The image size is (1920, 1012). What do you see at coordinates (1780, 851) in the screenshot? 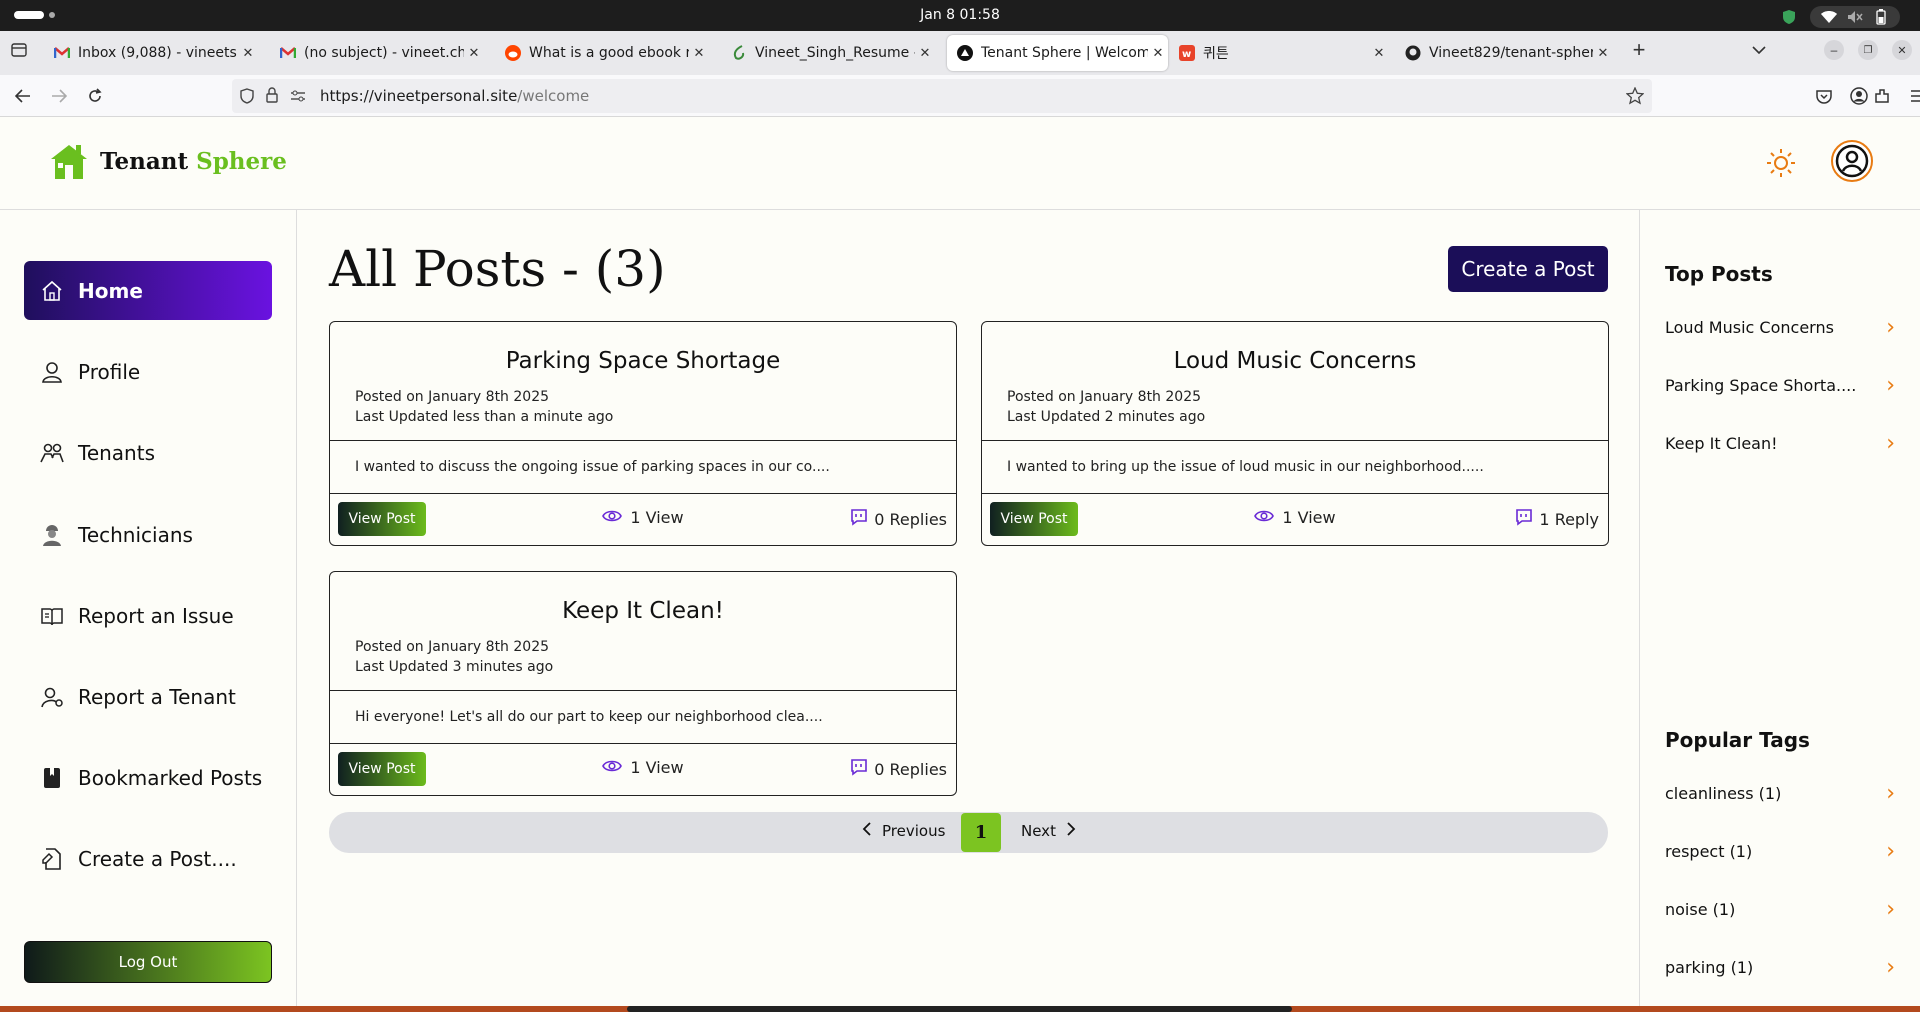
I see `tag-item: respect (1) ›` at bounding box center [1780, 851].